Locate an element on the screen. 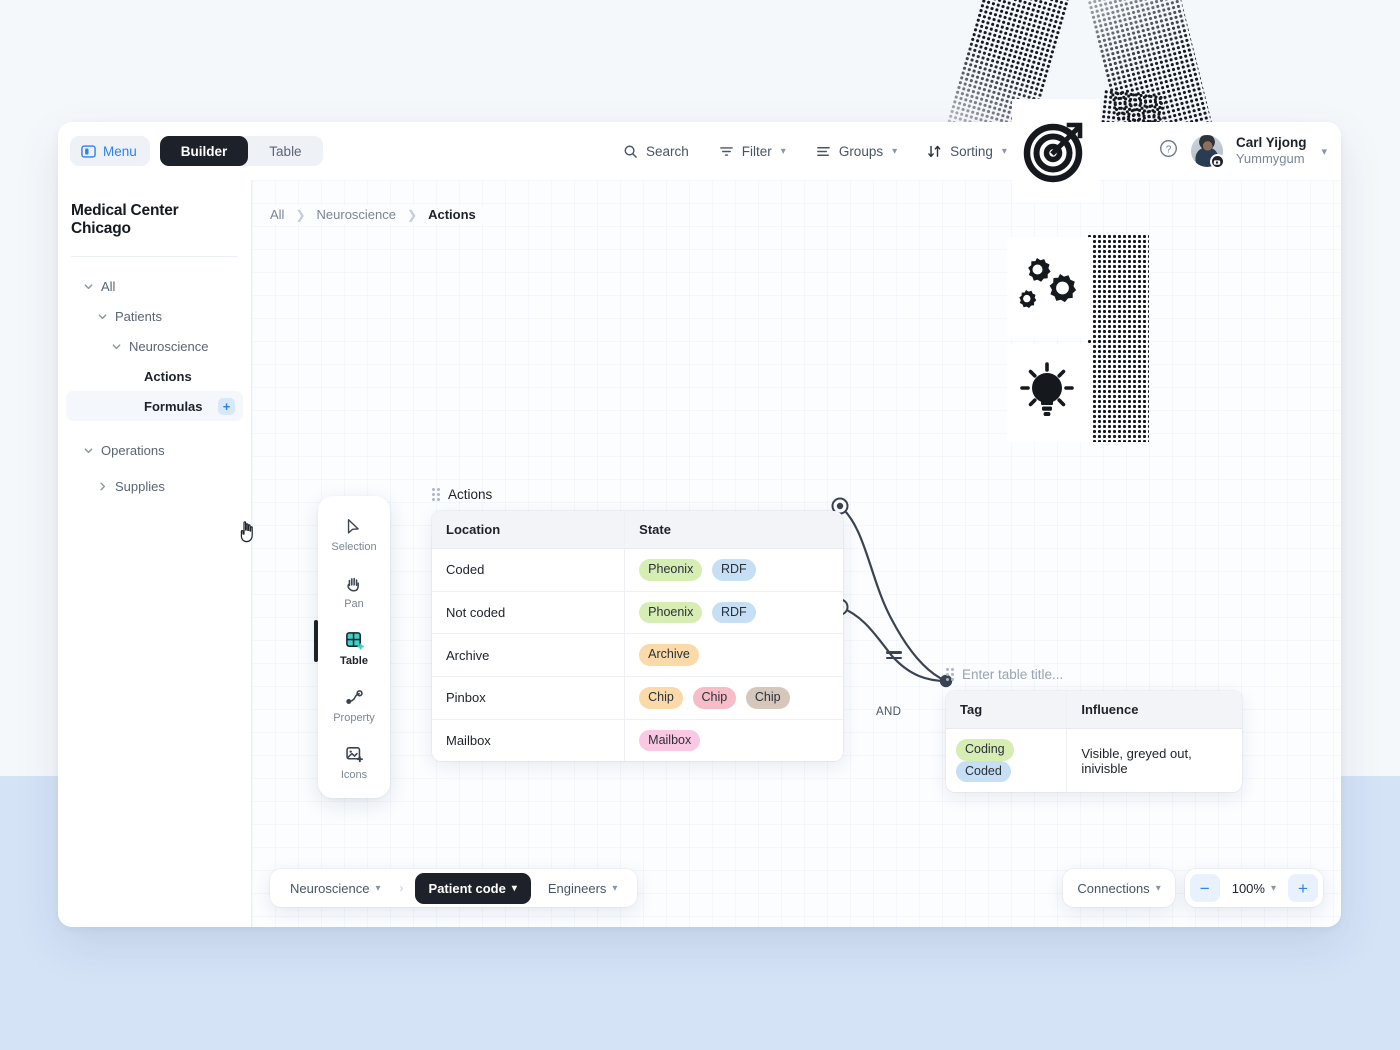  scope-selector-neuroscience: Neuroscience ▾ is located at coordinates (335, 888).